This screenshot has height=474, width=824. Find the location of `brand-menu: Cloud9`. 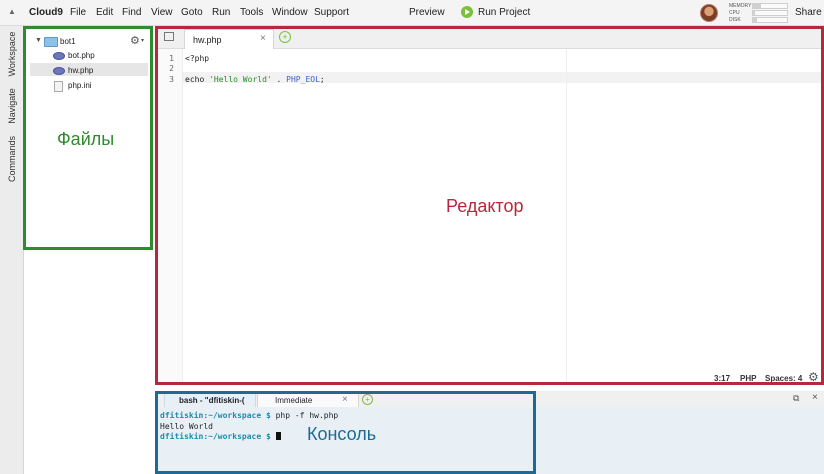

brand-menu: Cloud9 is located at coordinates (46, 12).